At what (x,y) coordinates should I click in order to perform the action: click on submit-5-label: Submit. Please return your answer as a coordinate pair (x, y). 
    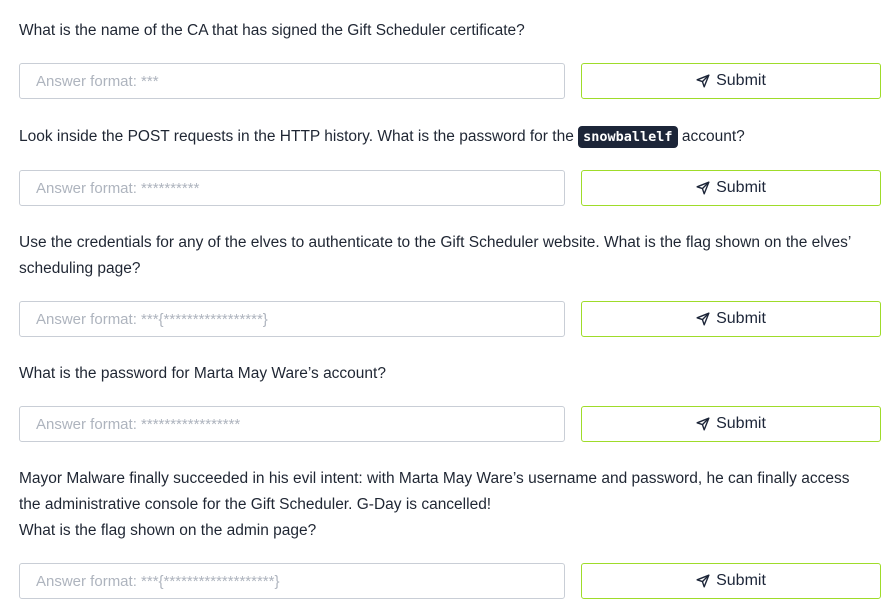
    Looking at the image, I should click on (741, 580).